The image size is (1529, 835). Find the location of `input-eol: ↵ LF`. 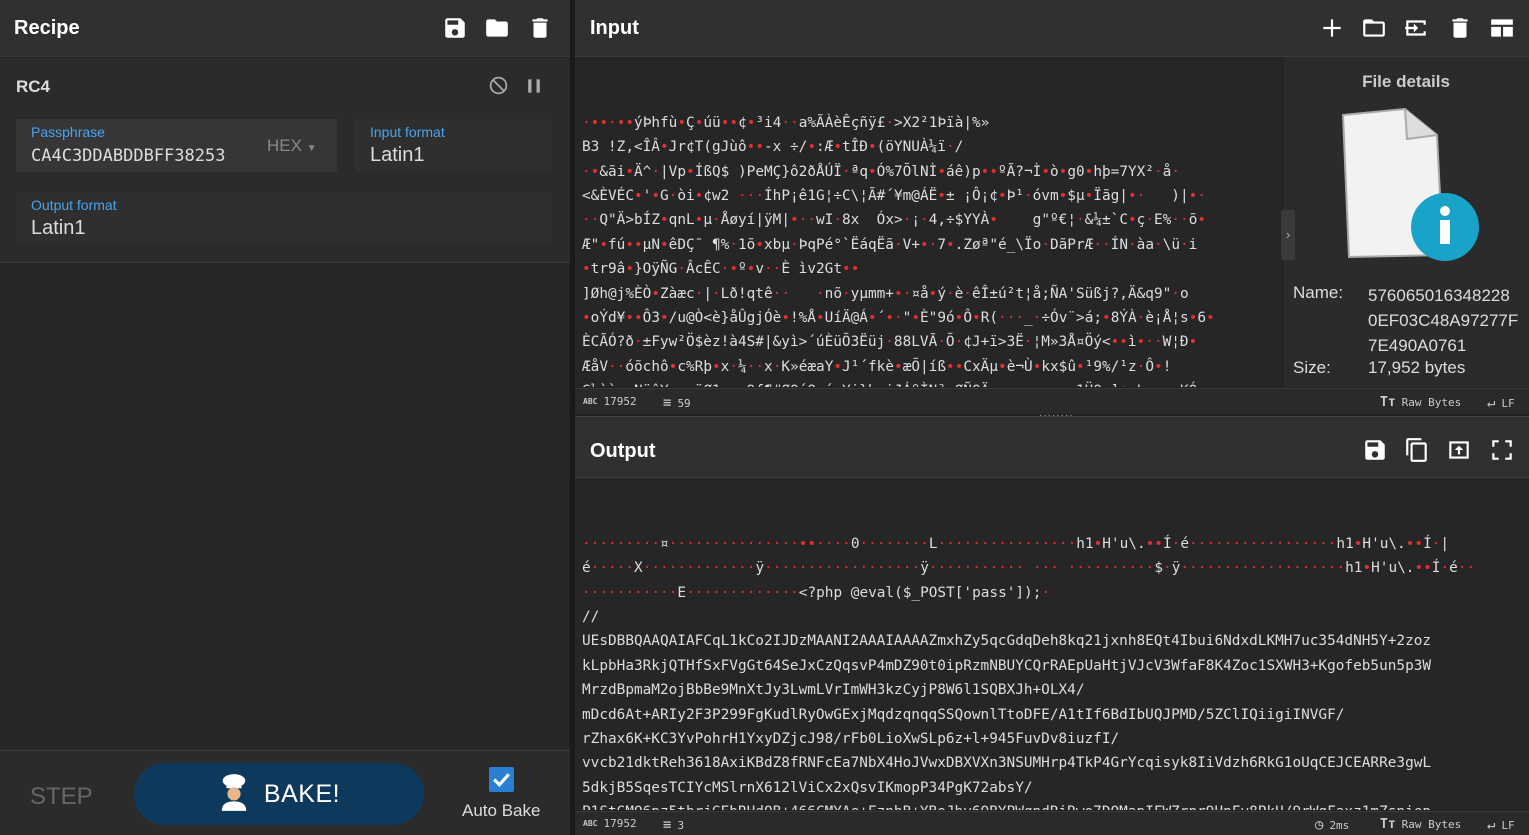

input-eol: ↵ LF is located at coordinates (1501, 403).